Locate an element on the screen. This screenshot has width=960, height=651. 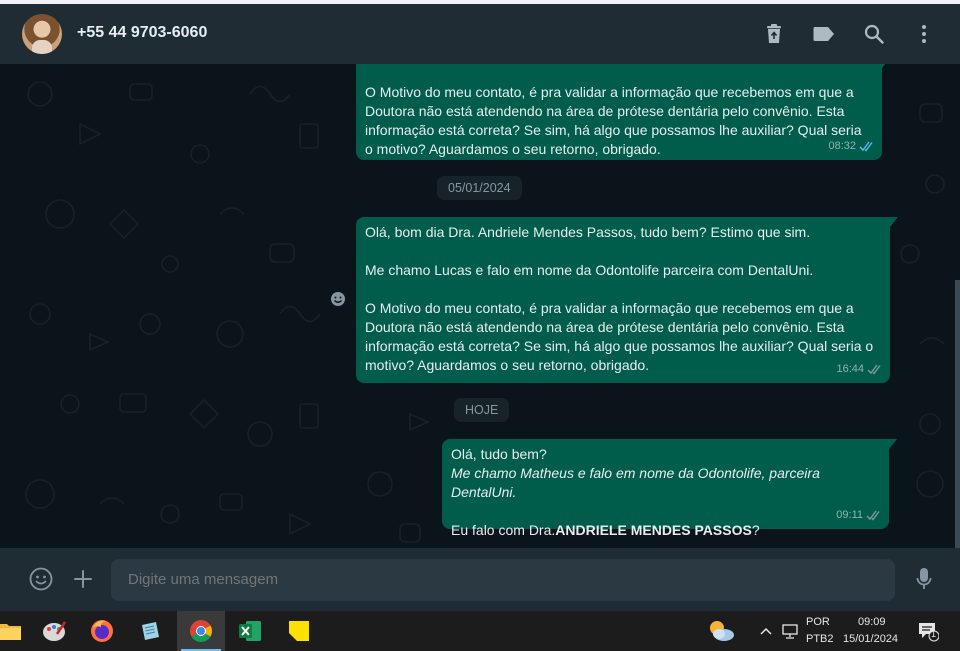
excel-icon is located at coordinates (250, 631).